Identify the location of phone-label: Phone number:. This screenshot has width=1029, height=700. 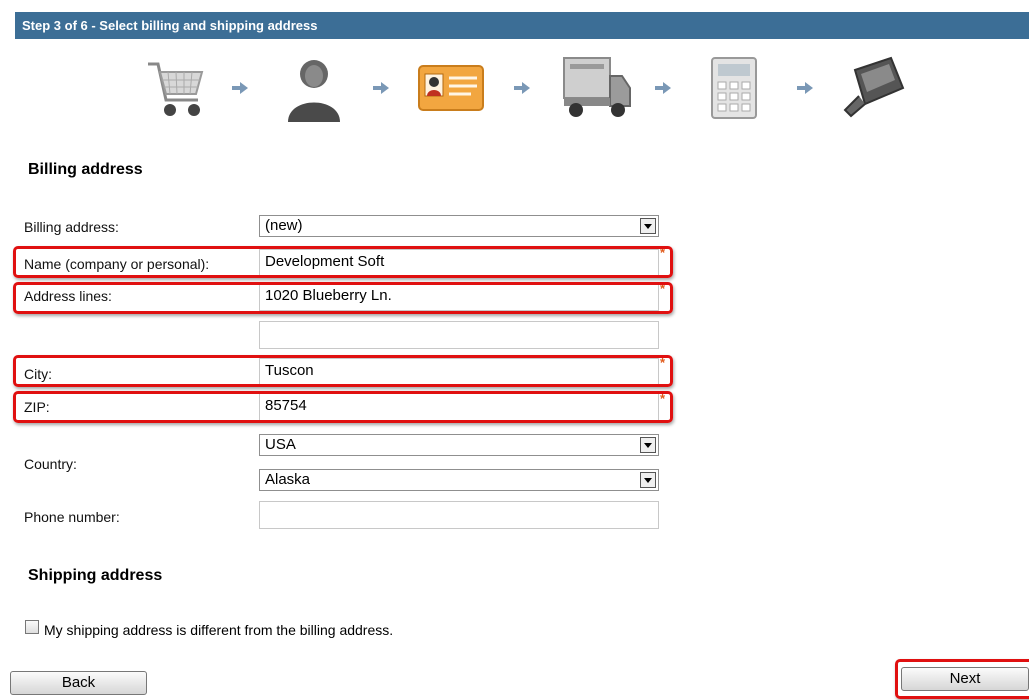
(72, 517).